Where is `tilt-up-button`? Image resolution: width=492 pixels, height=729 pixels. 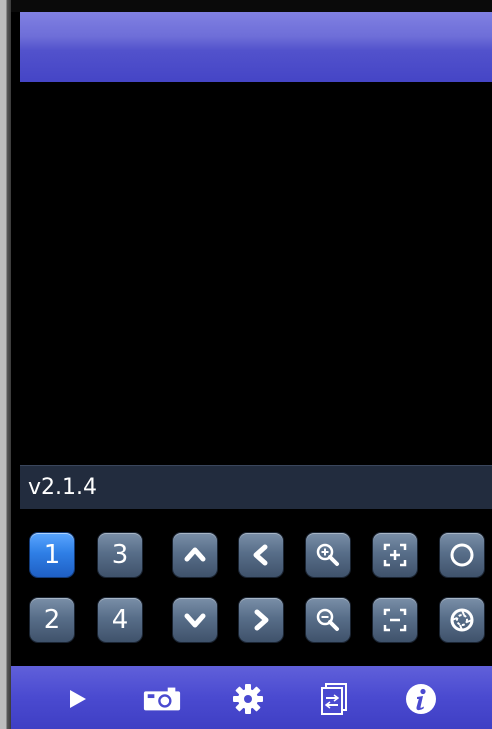
tilt-up-button is located at coordinates (195, 555).